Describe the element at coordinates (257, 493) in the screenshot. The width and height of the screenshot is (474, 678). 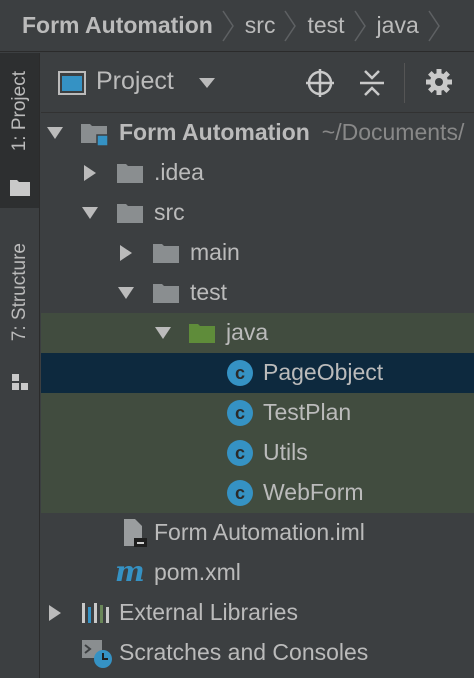
I see `tree-item-class: c WebForm` at that location.